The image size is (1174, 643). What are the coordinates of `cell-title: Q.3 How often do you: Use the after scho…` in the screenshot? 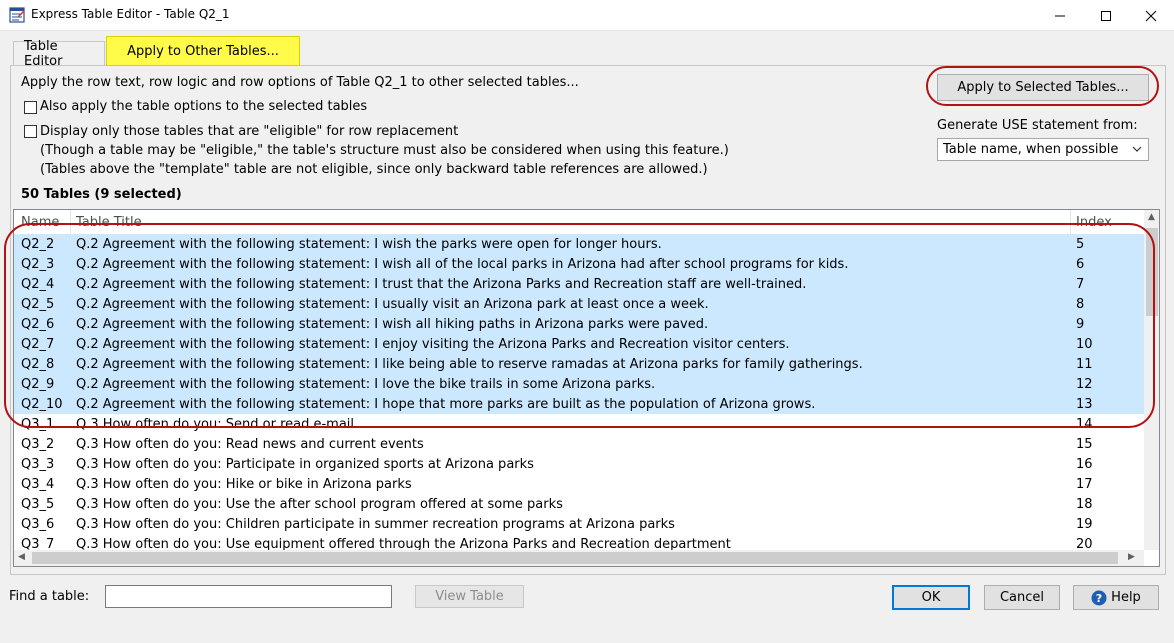 It's located at (319, 504).